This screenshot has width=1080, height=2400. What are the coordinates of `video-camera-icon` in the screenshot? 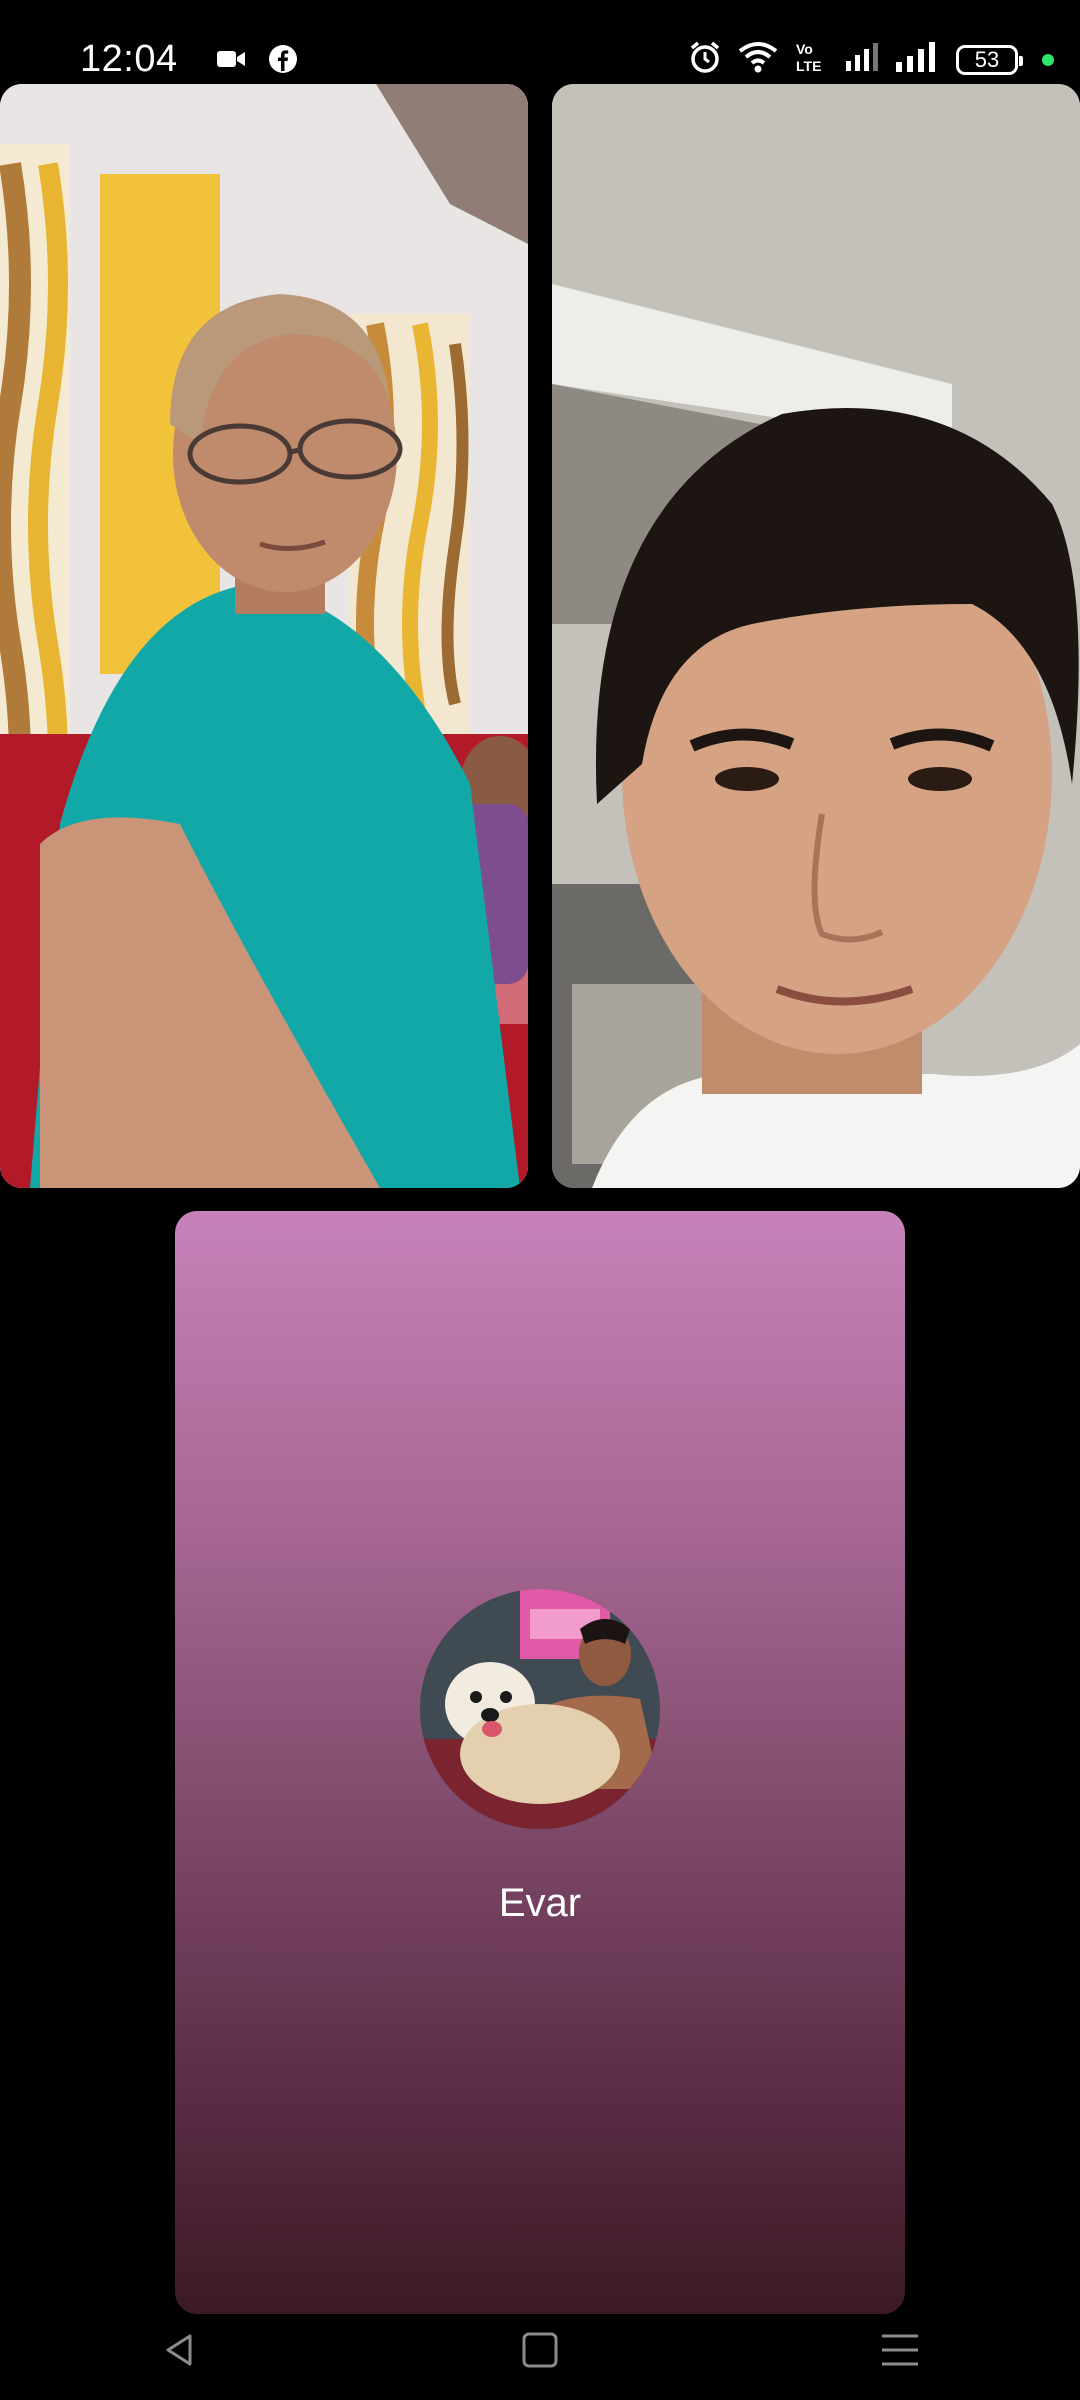 It's located at (231, 61).